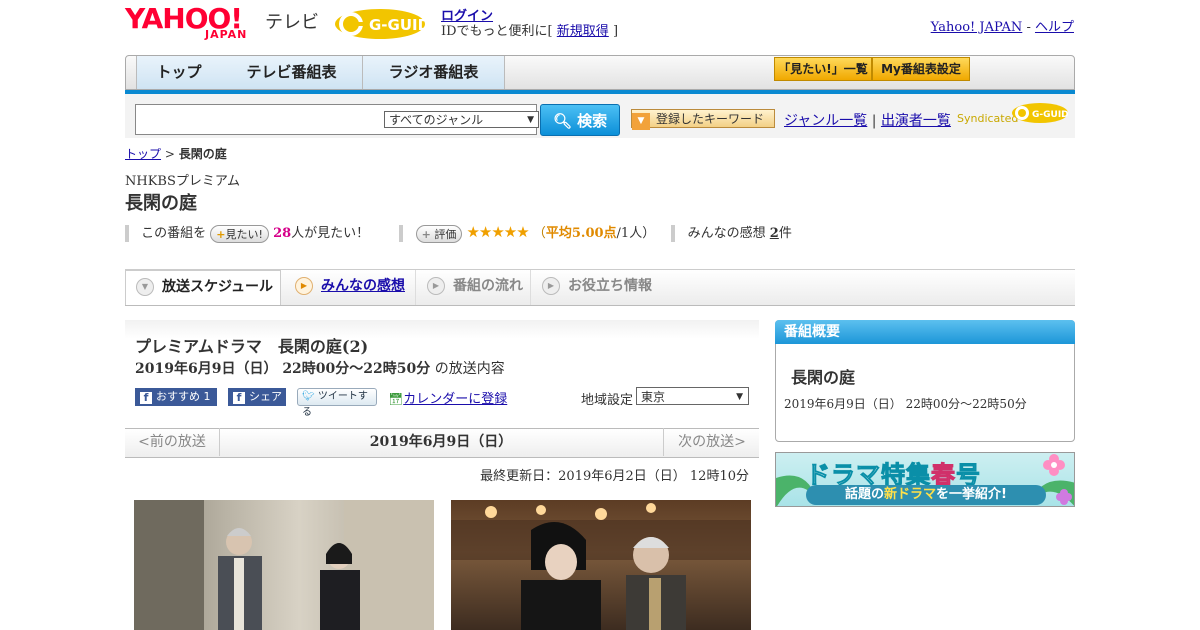 This screenshot has width=1200, height=630. What do you see at coordinates (865, 494) in the screenshot?
I see `banner-sub-pre: 話題の` at bounding box center [865, 494].